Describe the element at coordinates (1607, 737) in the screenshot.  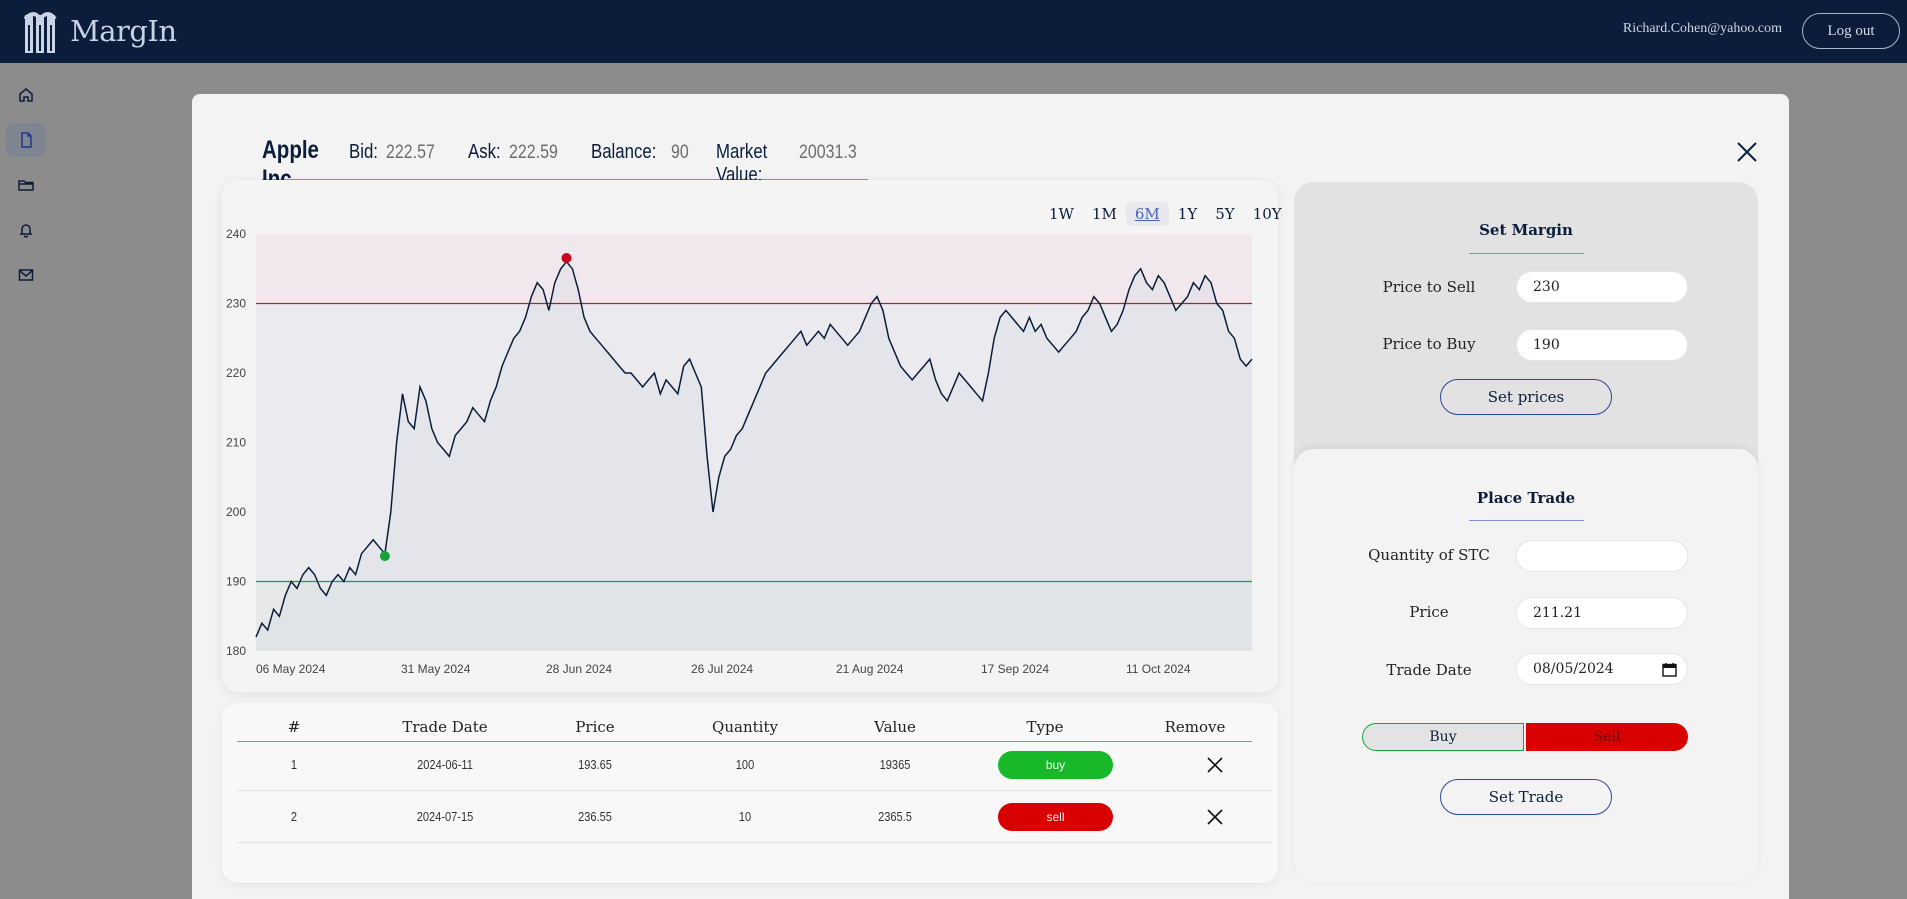
I see `sell-toggle: Sell` at that location.